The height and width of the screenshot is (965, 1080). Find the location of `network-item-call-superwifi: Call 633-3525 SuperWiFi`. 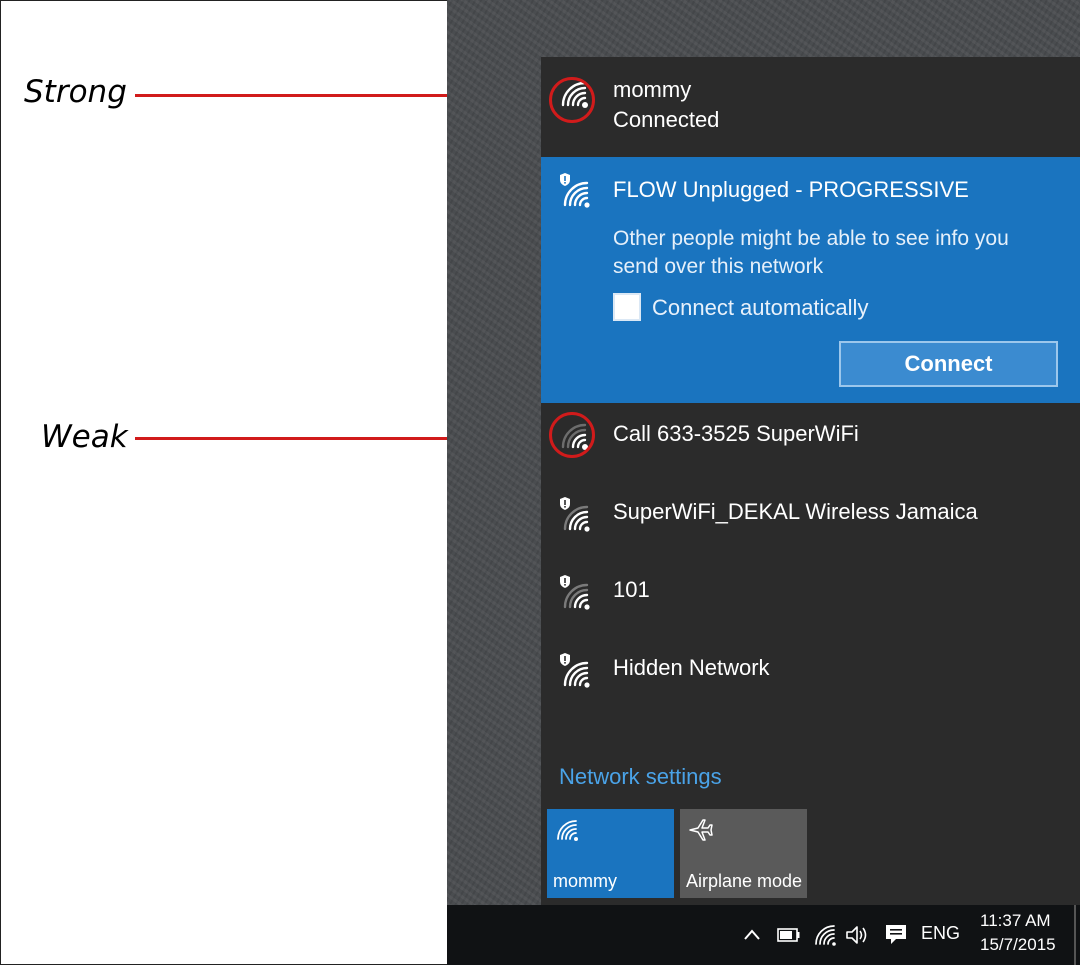

network-item-call-superwifi: Call 633-3525 SuperWiFi is located at coordinates (810, 441).